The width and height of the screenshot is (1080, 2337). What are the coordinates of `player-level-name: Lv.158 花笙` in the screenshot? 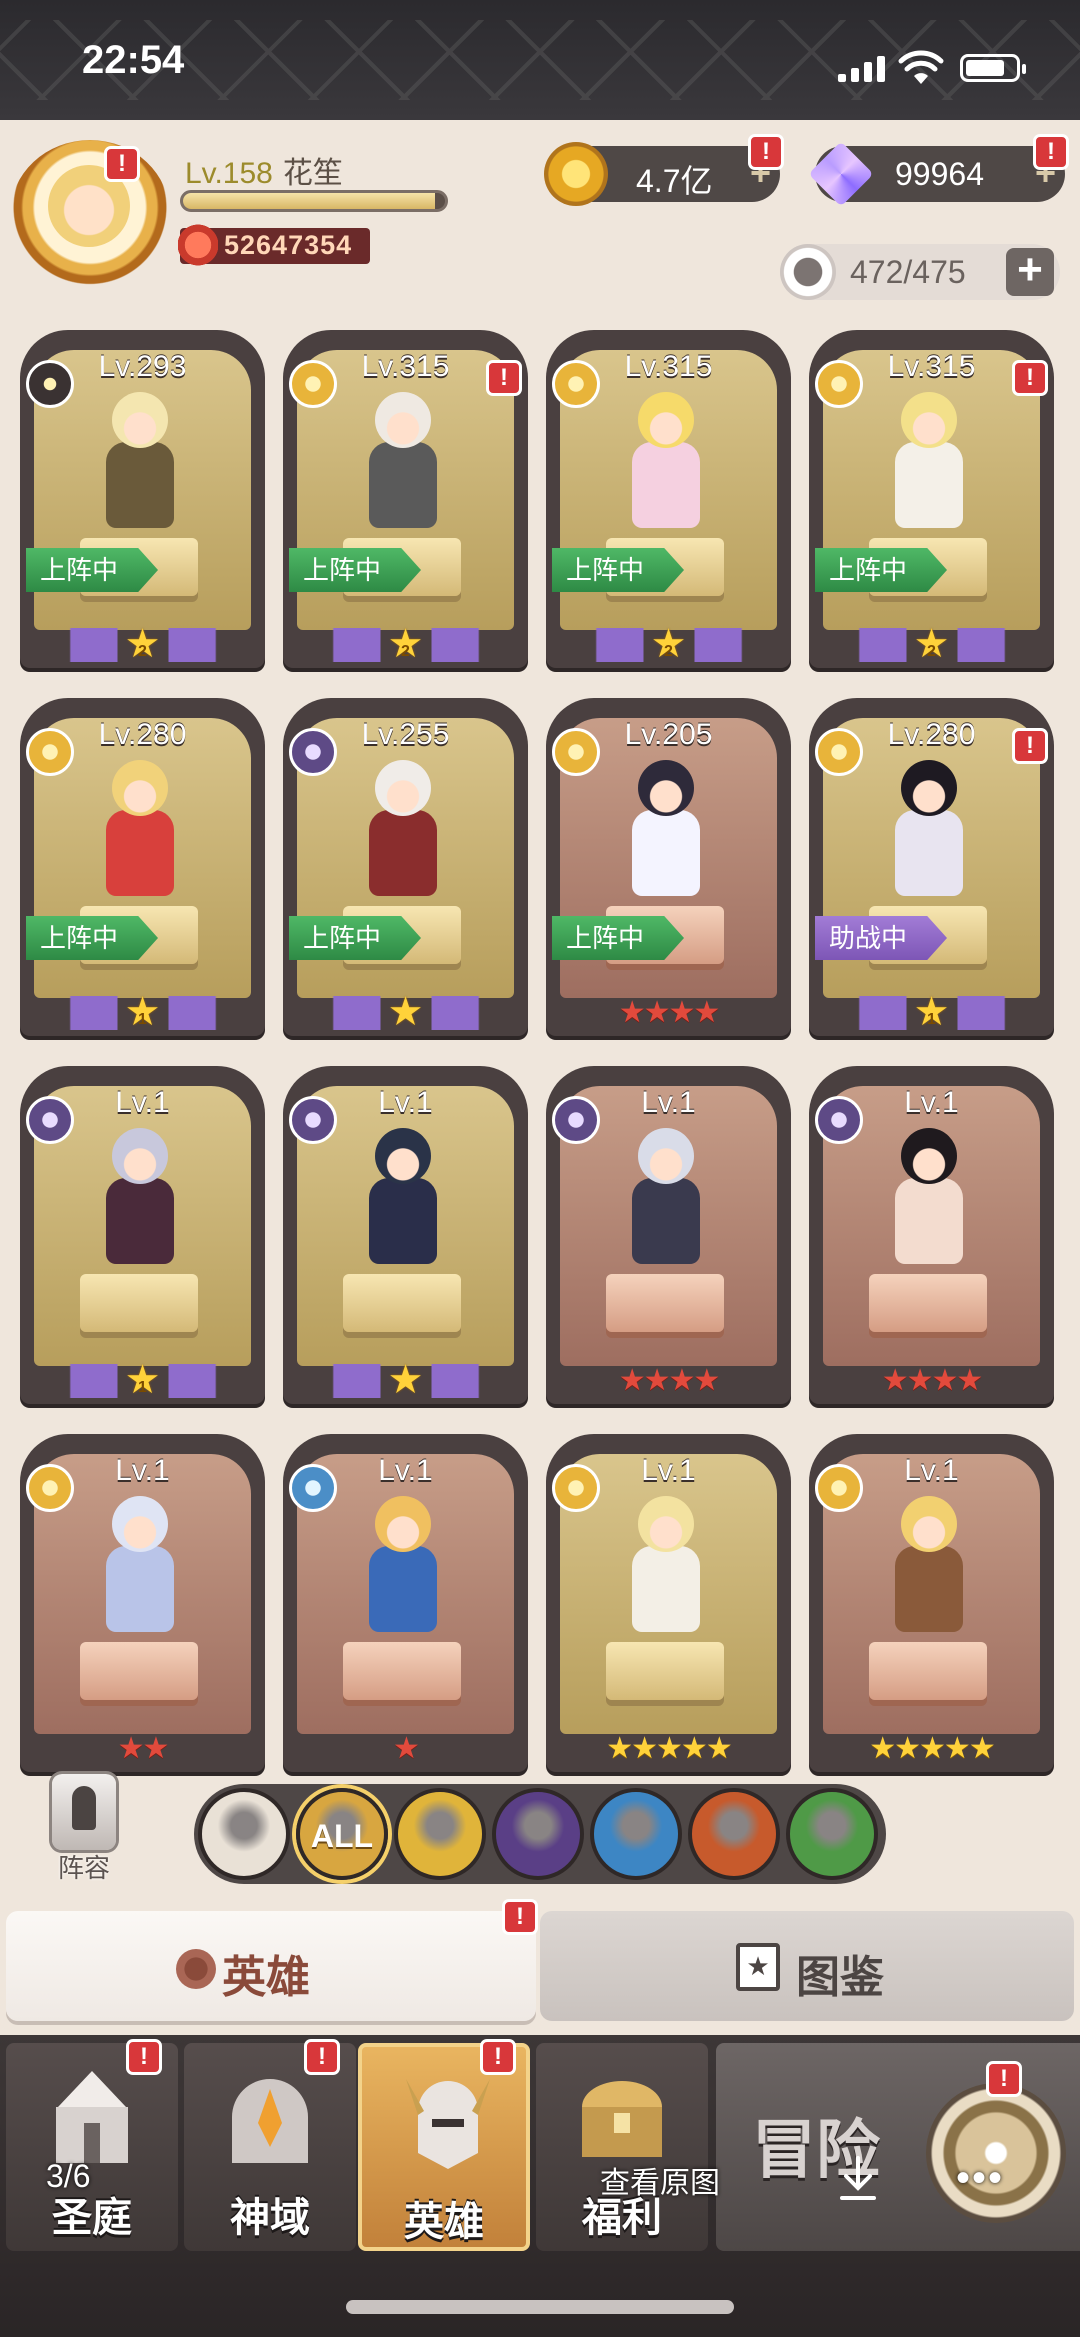 It's located at (264, 170).